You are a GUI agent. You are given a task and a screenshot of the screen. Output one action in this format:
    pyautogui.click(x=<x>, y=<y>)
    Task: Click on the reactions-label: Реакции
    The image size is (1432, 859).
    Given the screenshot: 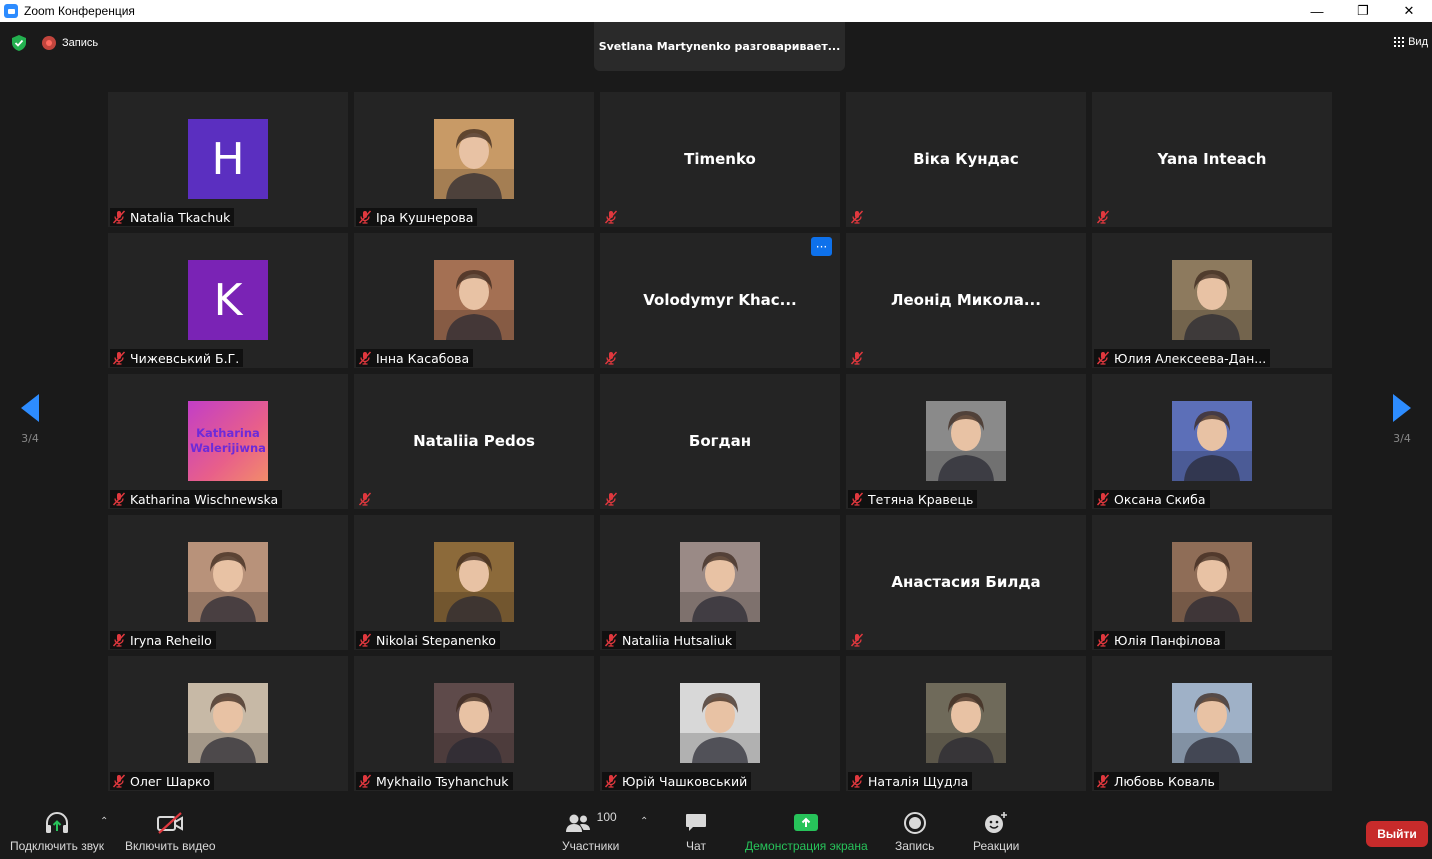 What is the action you would take?
    pyautogui.click(x=996, y=846)
    